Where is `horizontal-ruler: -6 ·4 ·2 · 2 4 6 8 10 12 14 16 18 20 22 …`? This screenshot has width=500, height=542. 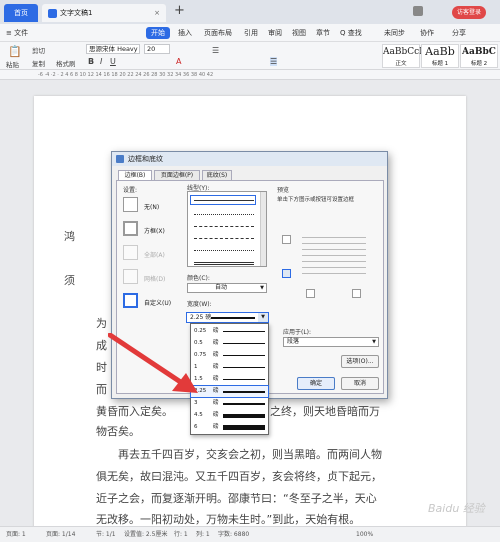
horizontal-ruler: -6 ·4 ·2 · 2 4 6 8 10 12 14 16 18 20 22 … is located at coordinates (250, 75).